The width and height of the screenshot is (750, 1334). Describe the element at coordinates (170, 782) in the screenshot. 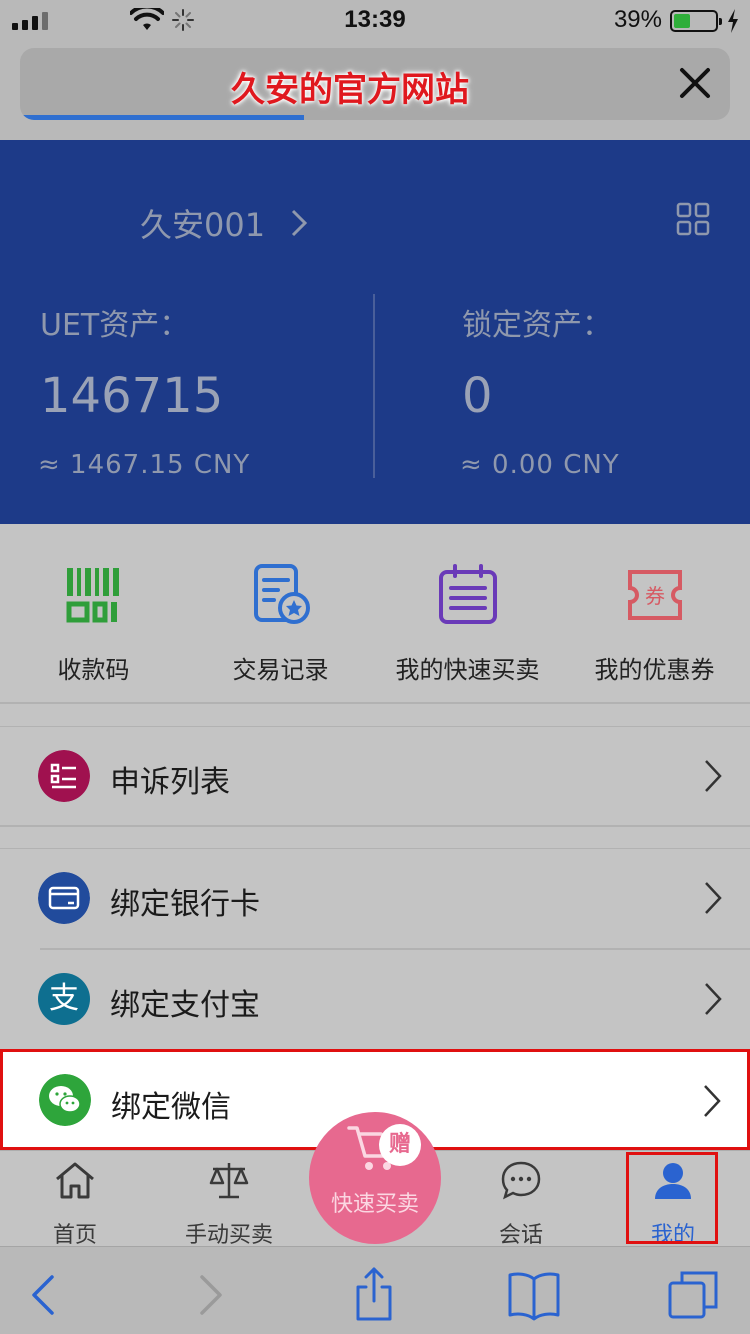

I see `menu-label: 申诉列表` at that location.